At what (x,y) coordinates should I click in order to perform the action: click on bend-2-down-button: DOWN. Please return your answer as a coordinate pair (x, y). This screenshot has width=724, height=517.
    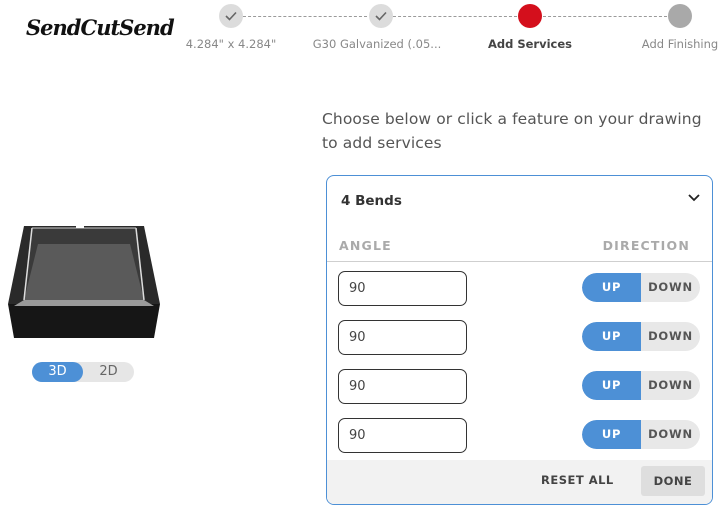
    Looking at the image, I should click on (670, 336).